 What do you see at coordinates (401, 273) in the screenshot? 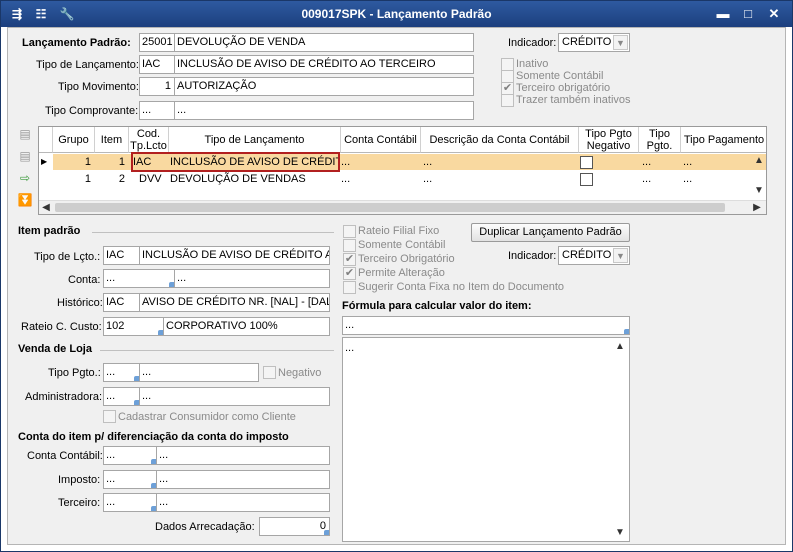
I see `permite-alteracao-label: Permite Alteração` at bounding box center [401, 273].